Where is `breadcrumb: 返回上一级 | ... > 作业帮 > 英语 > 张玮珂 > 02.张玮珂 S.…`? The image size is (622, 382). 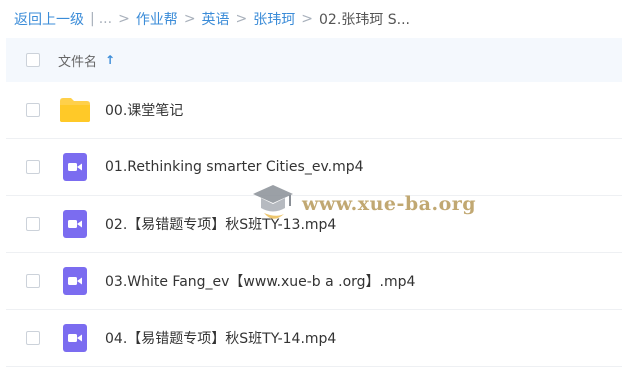
breadcrumb: 返回上一级 | ... > 作业帮 > 英语 > 张玮珂 > 02.张玮珂 S.… is located at coordinates (311, 19).